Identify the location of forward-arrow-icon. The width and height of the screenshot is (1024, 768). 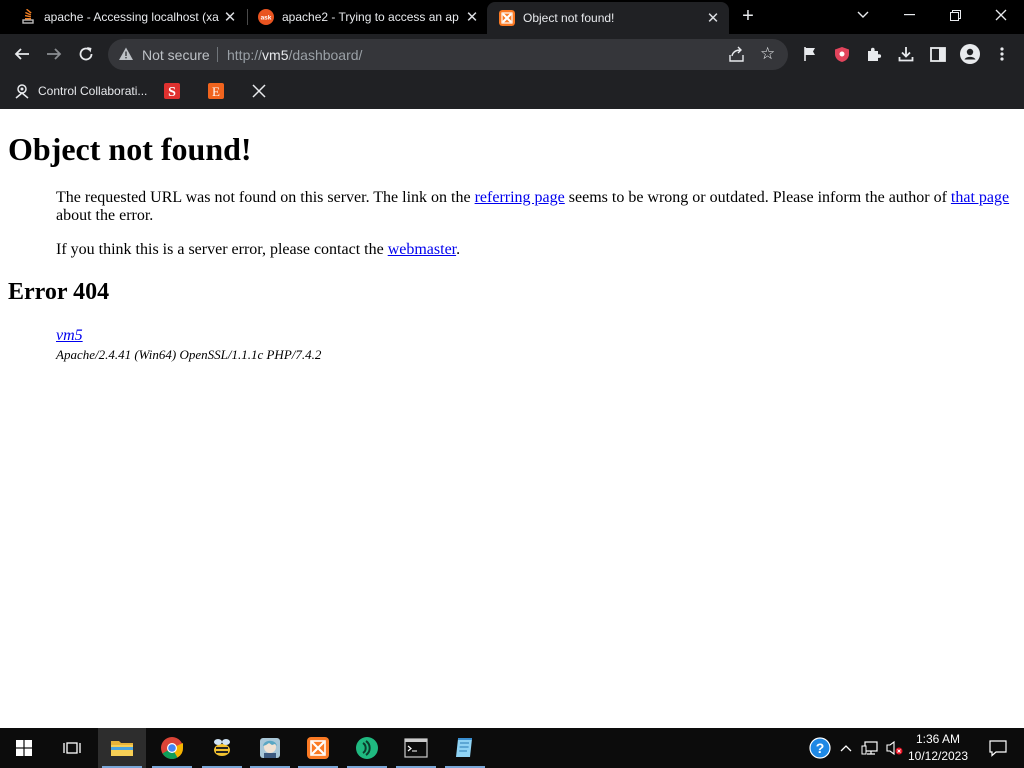
(54, 54).